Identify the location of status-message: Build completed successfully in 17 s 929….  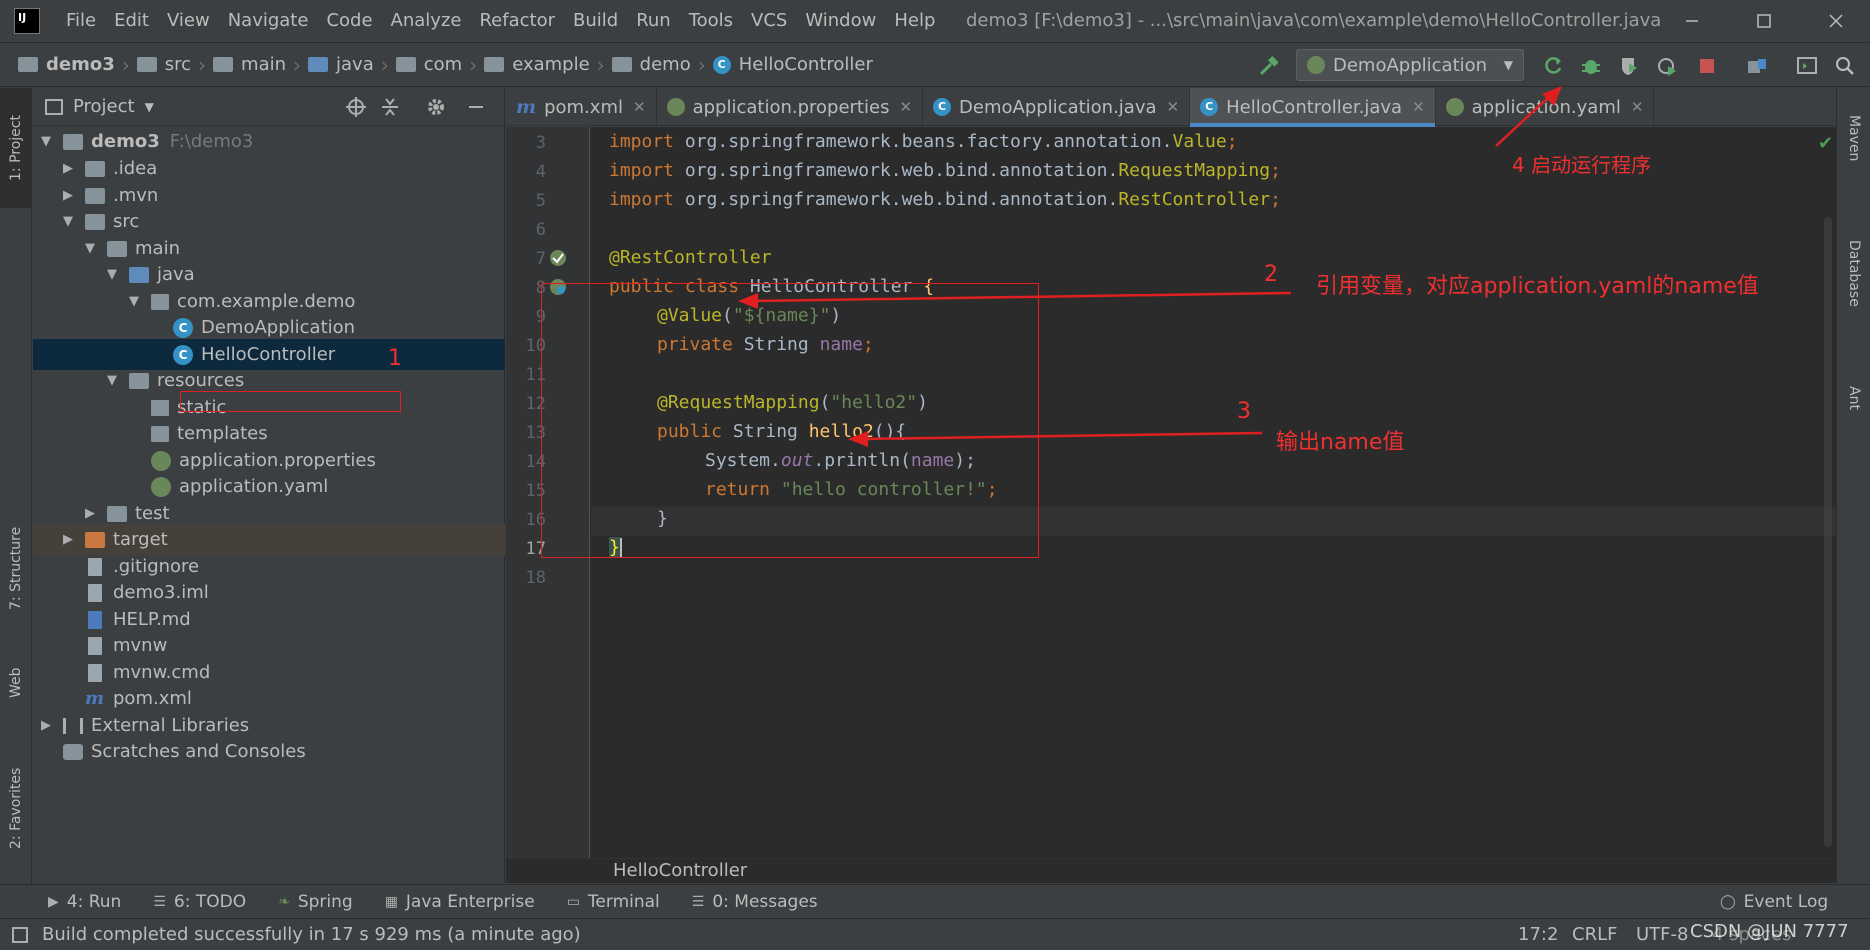
(311, 934).